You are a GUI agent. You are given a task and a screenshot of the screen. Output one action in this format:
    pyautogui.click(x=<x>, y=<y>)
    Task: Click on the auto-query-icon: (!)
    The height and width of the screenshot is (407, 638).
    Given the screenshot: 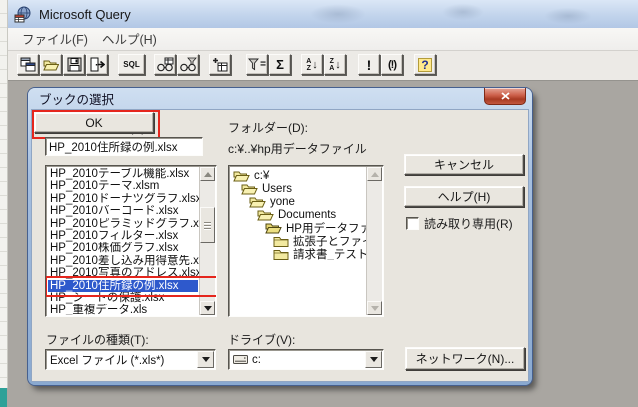 What is the action you would take?
    pyautogui.click(x=392, y=64)
    